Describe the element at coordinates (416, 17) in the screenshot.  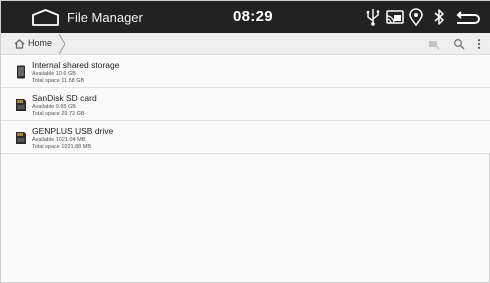
I see `location-icon` at that location.